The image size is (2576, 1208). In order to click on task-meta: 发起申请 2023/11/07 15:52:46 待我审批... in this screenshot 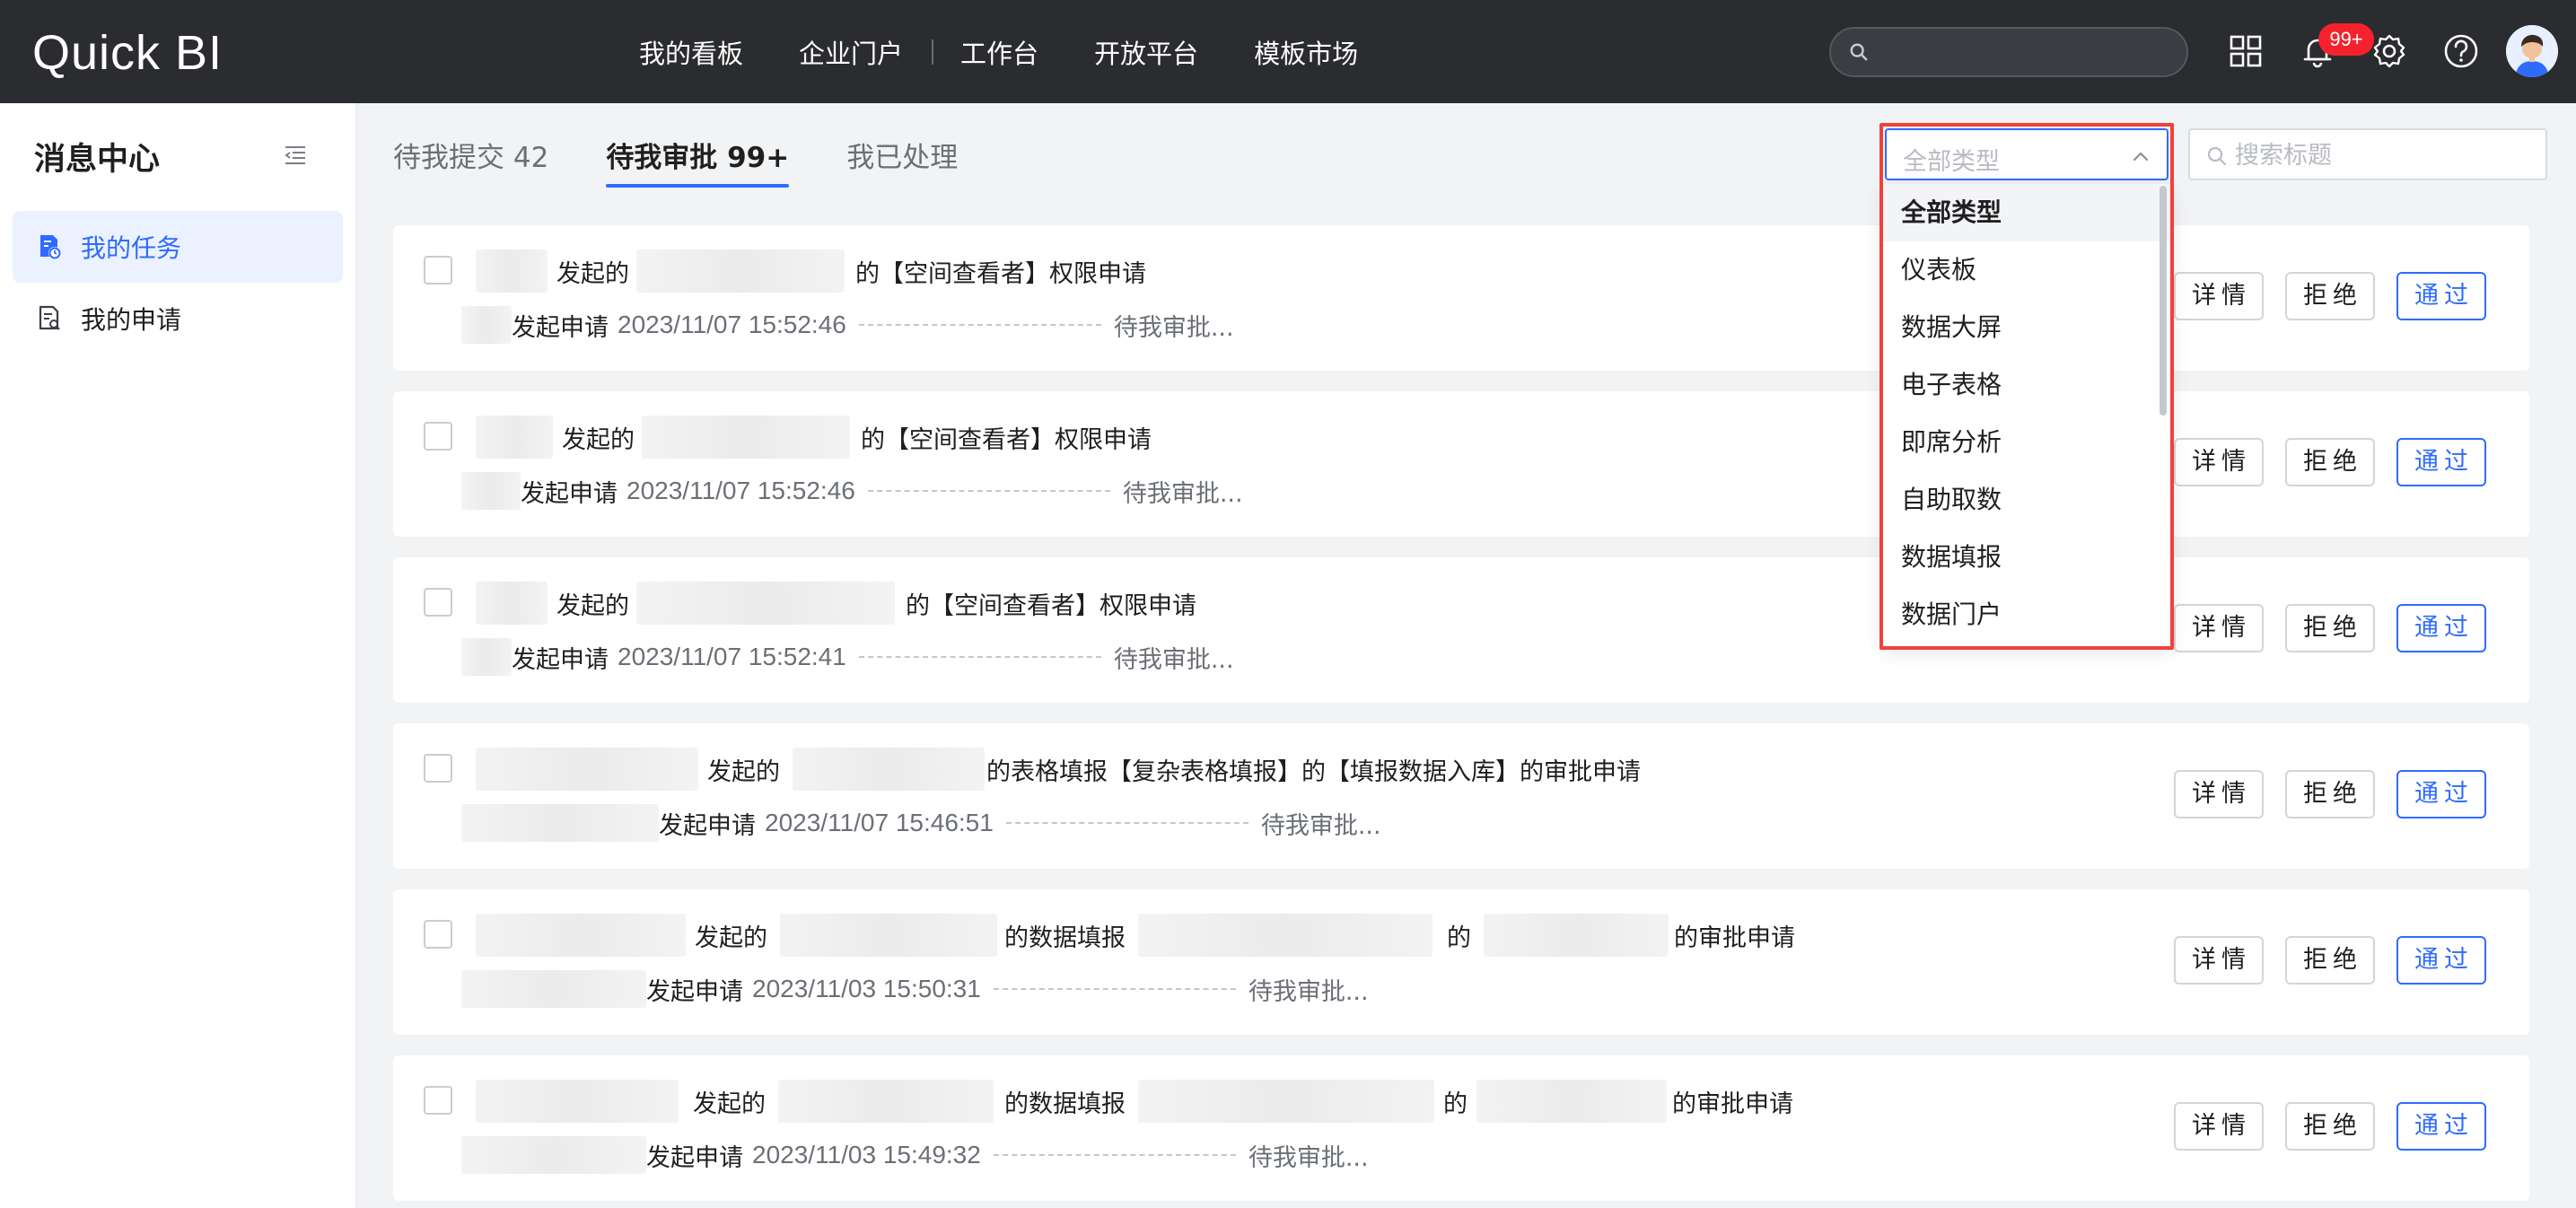, I will do `click(852, 491)`.